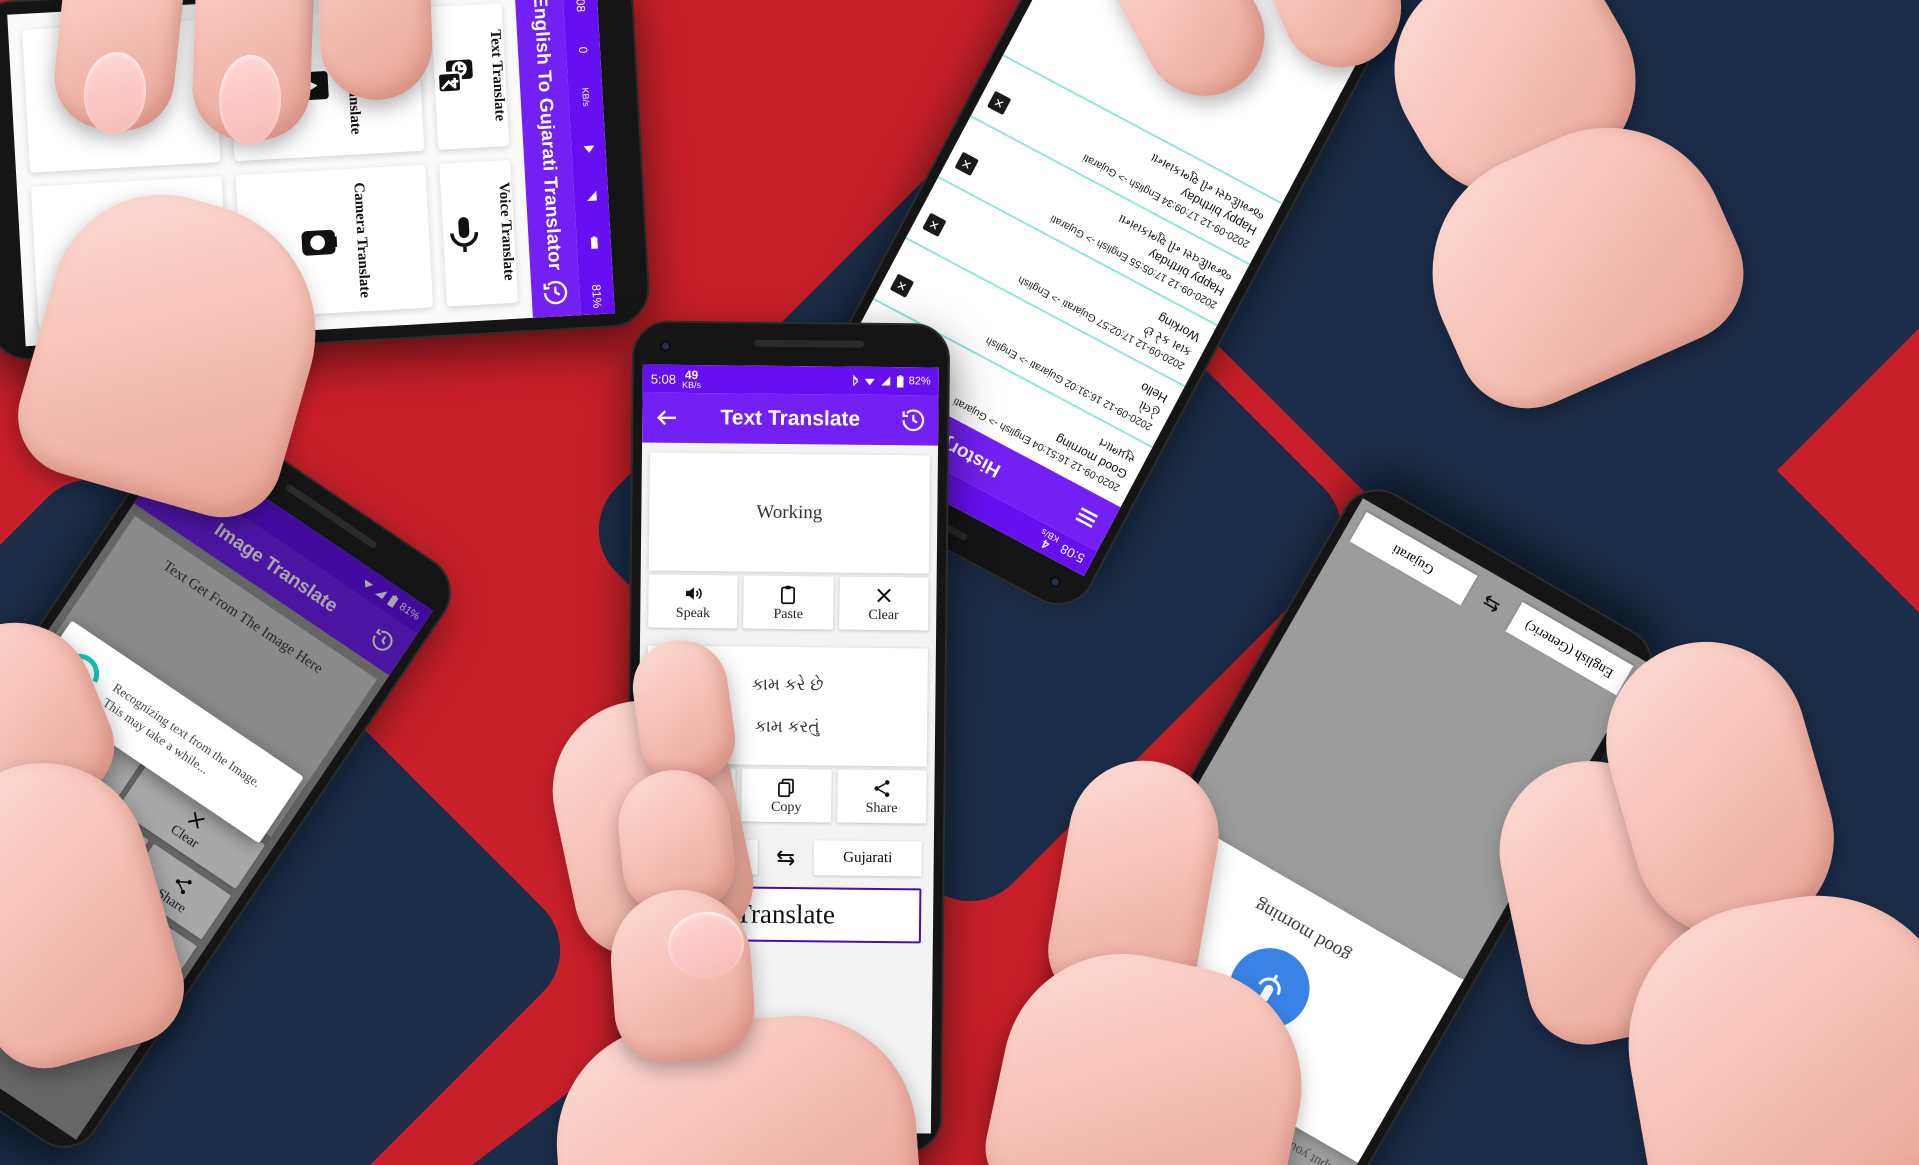 The width and height of the screenshot is (1919, 1165). I want to click on text-status-bar: 5:08 49 KB/s 82%, so click(790, 380).